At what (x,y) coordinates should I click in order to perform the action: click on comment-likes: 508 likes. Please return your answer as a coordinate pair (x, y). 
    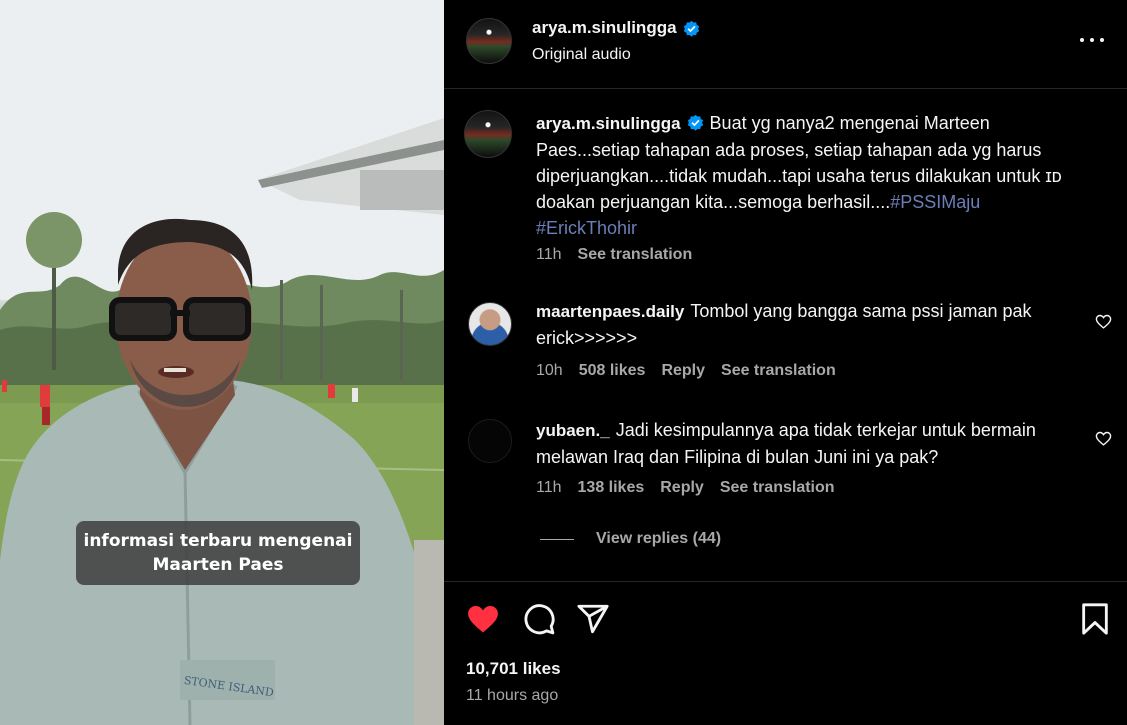
    Looking at the image, I should click on (612, 371).